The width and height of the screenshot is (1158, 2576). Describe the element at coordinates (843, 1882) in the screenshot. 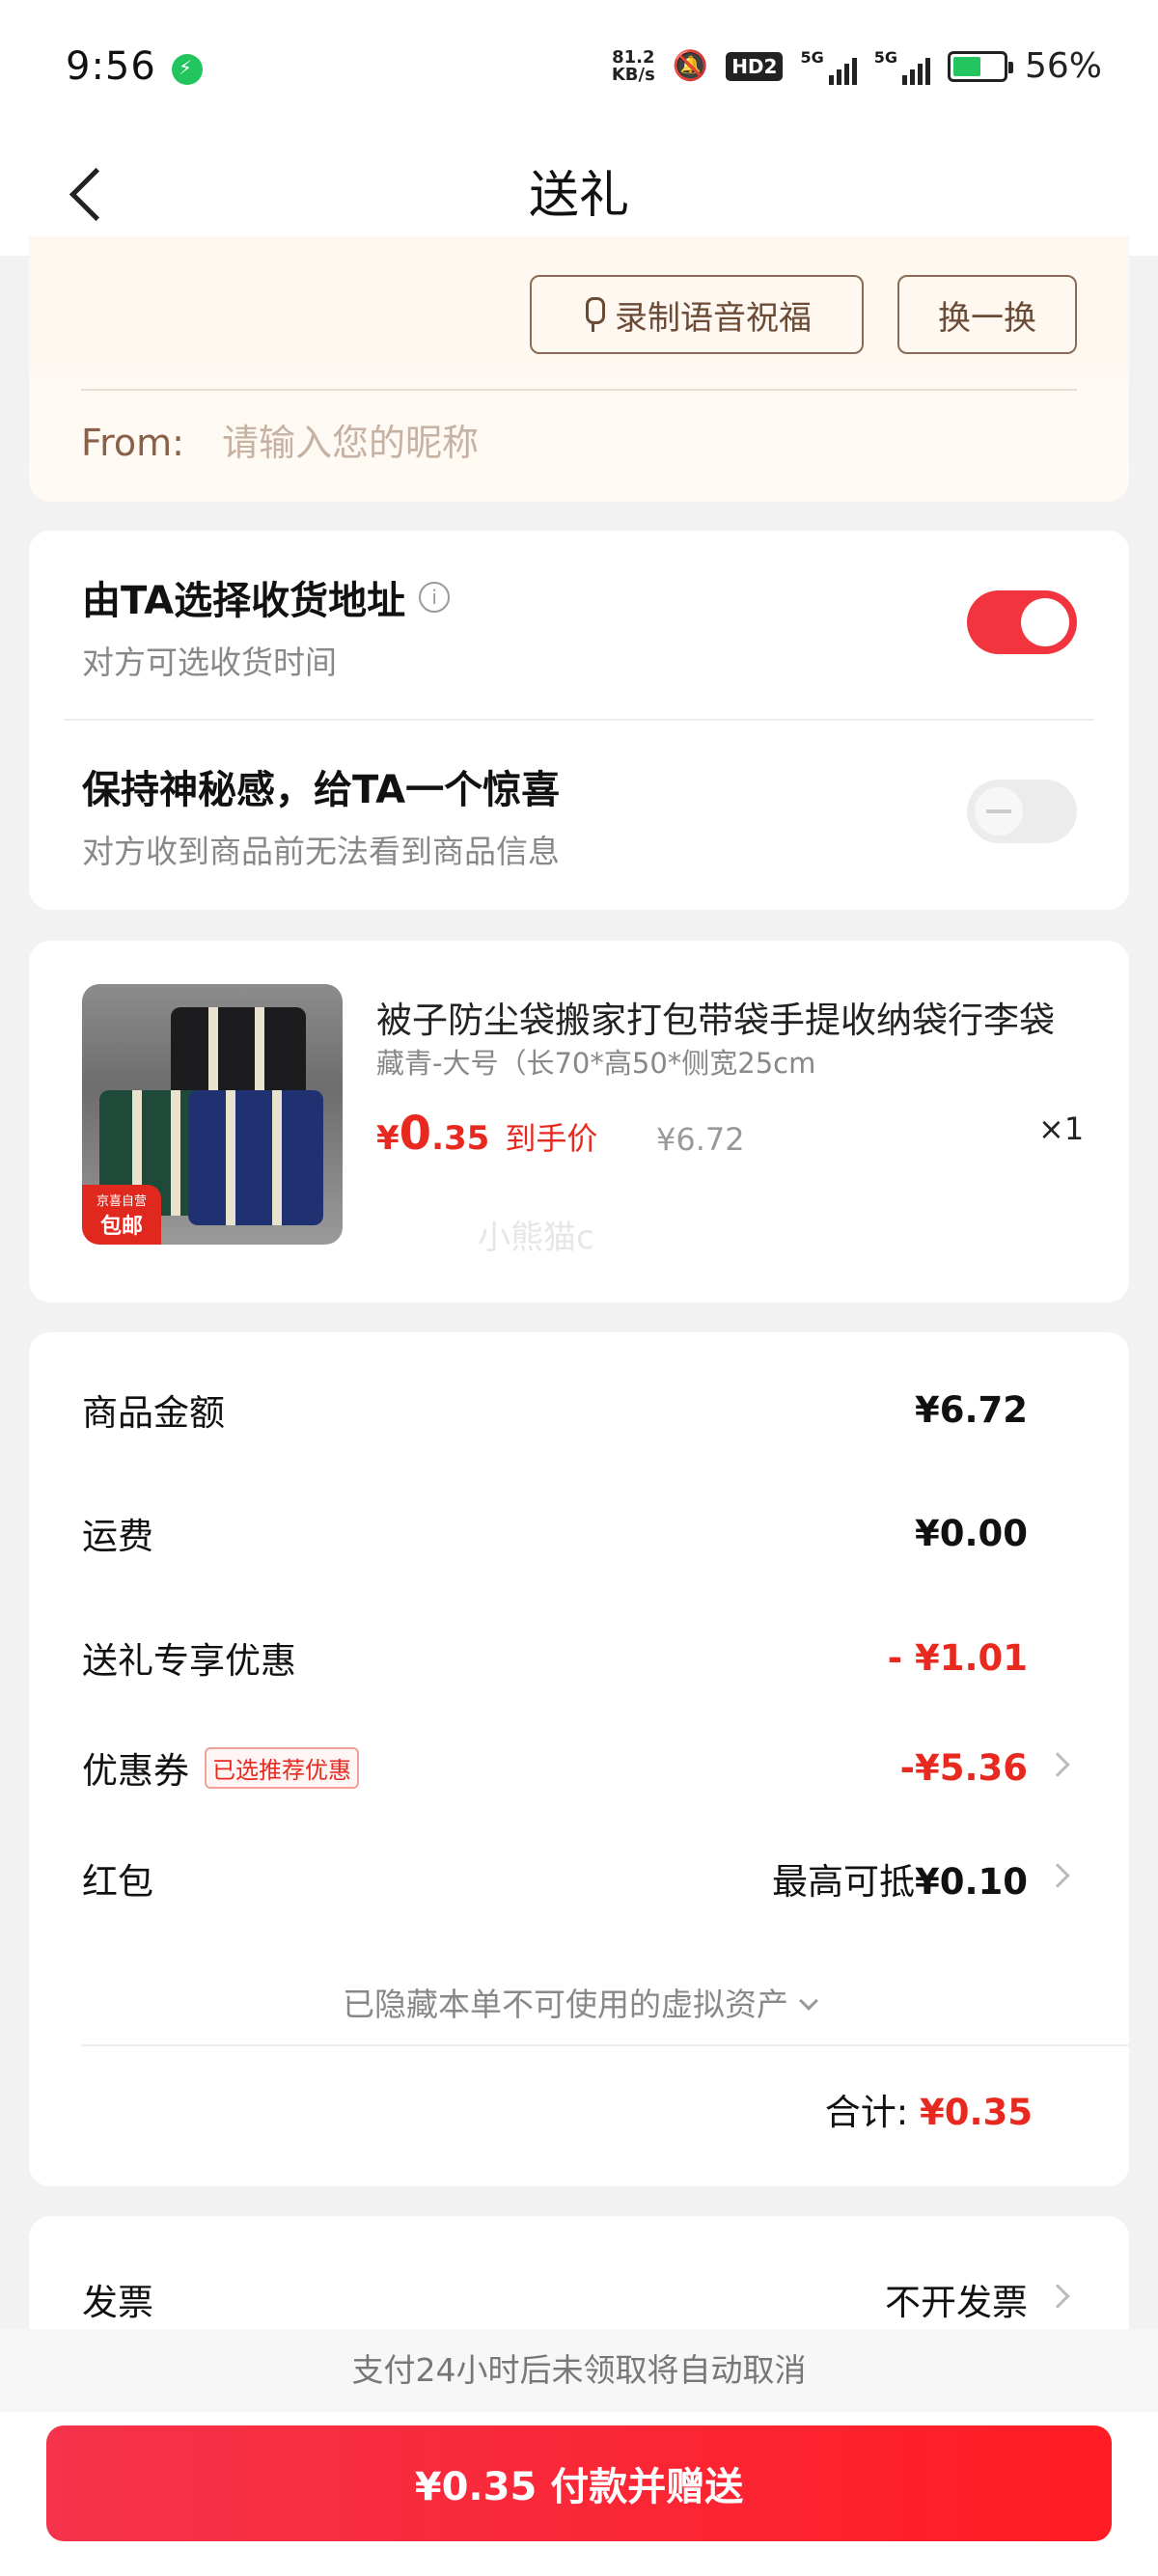

I see `red-packet-prefix: 最高可抵` at that location.